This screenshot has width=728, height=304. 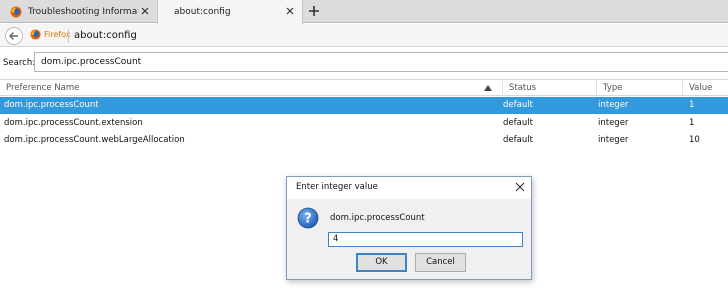 I want to click on search-label: Search:, so click(x=19, y=63).